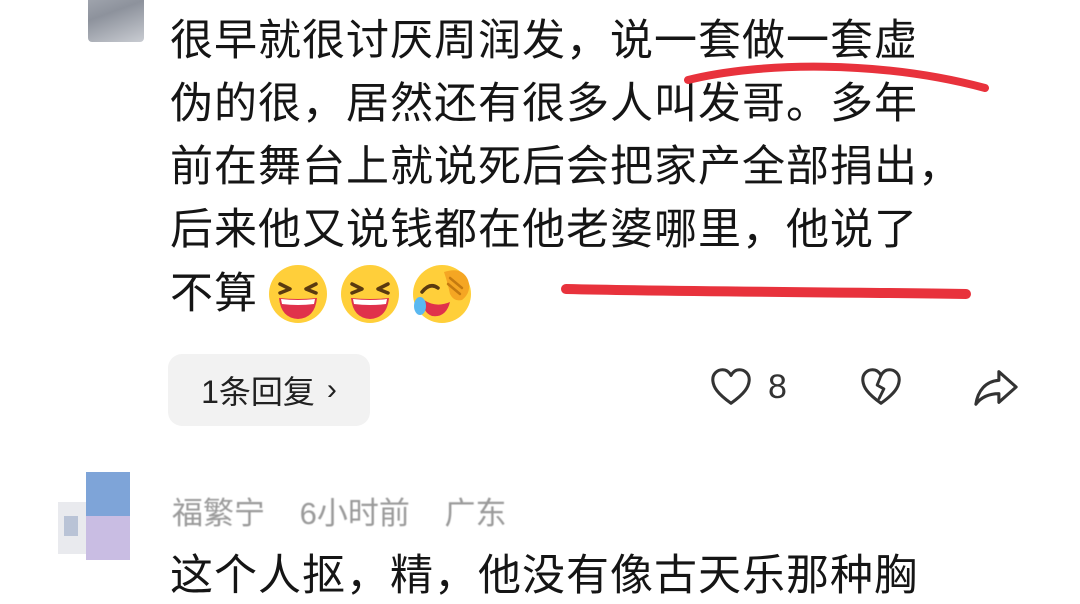 This screenshot has height=604, width=1080. I want to click on comment-last-line: 不算, so click(595, 294).